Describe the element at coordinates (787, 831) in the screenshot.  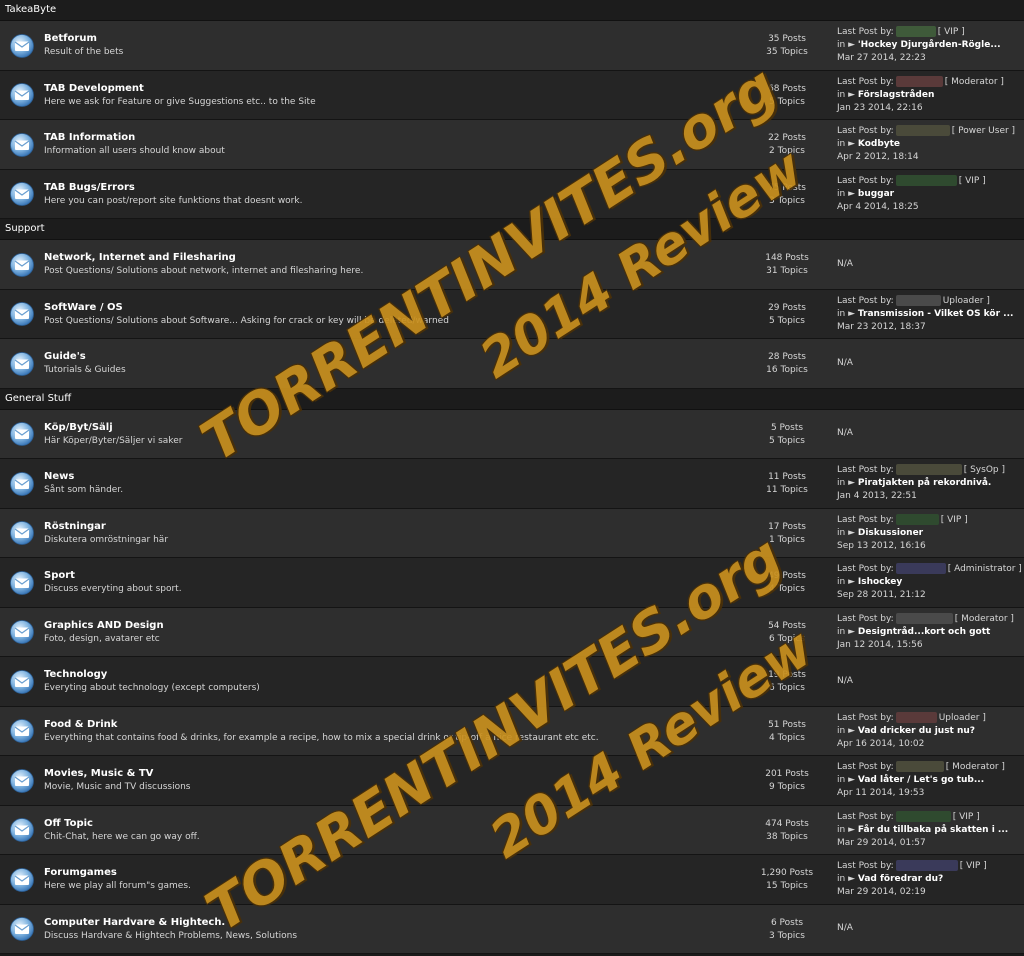
I see `forum-stats: 474 Posts 38 Topics` at that location.